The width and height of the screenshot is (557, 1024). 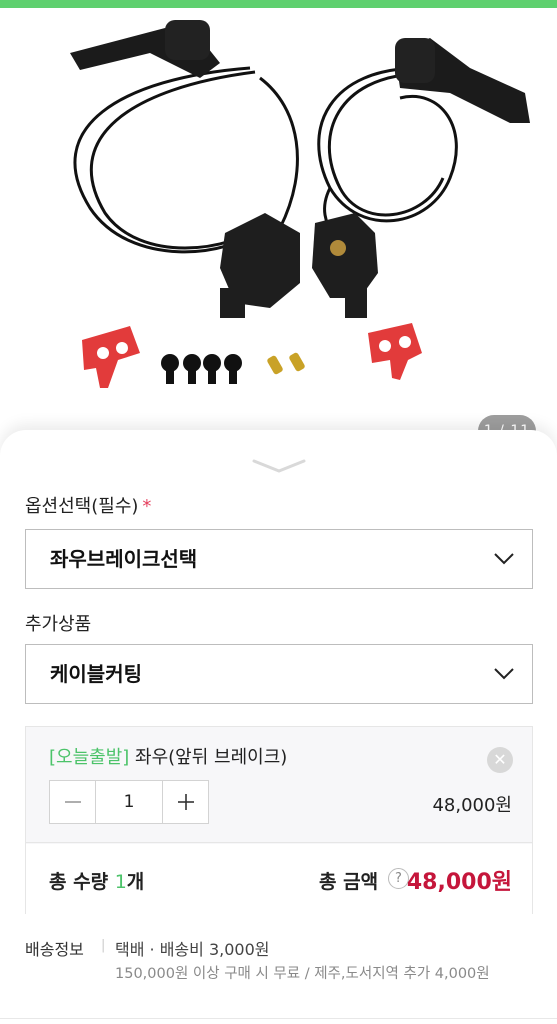 I want to click on totals-row: 총 수량 1개 총 금액 ? 48,000원, so click(x=279, y=879).